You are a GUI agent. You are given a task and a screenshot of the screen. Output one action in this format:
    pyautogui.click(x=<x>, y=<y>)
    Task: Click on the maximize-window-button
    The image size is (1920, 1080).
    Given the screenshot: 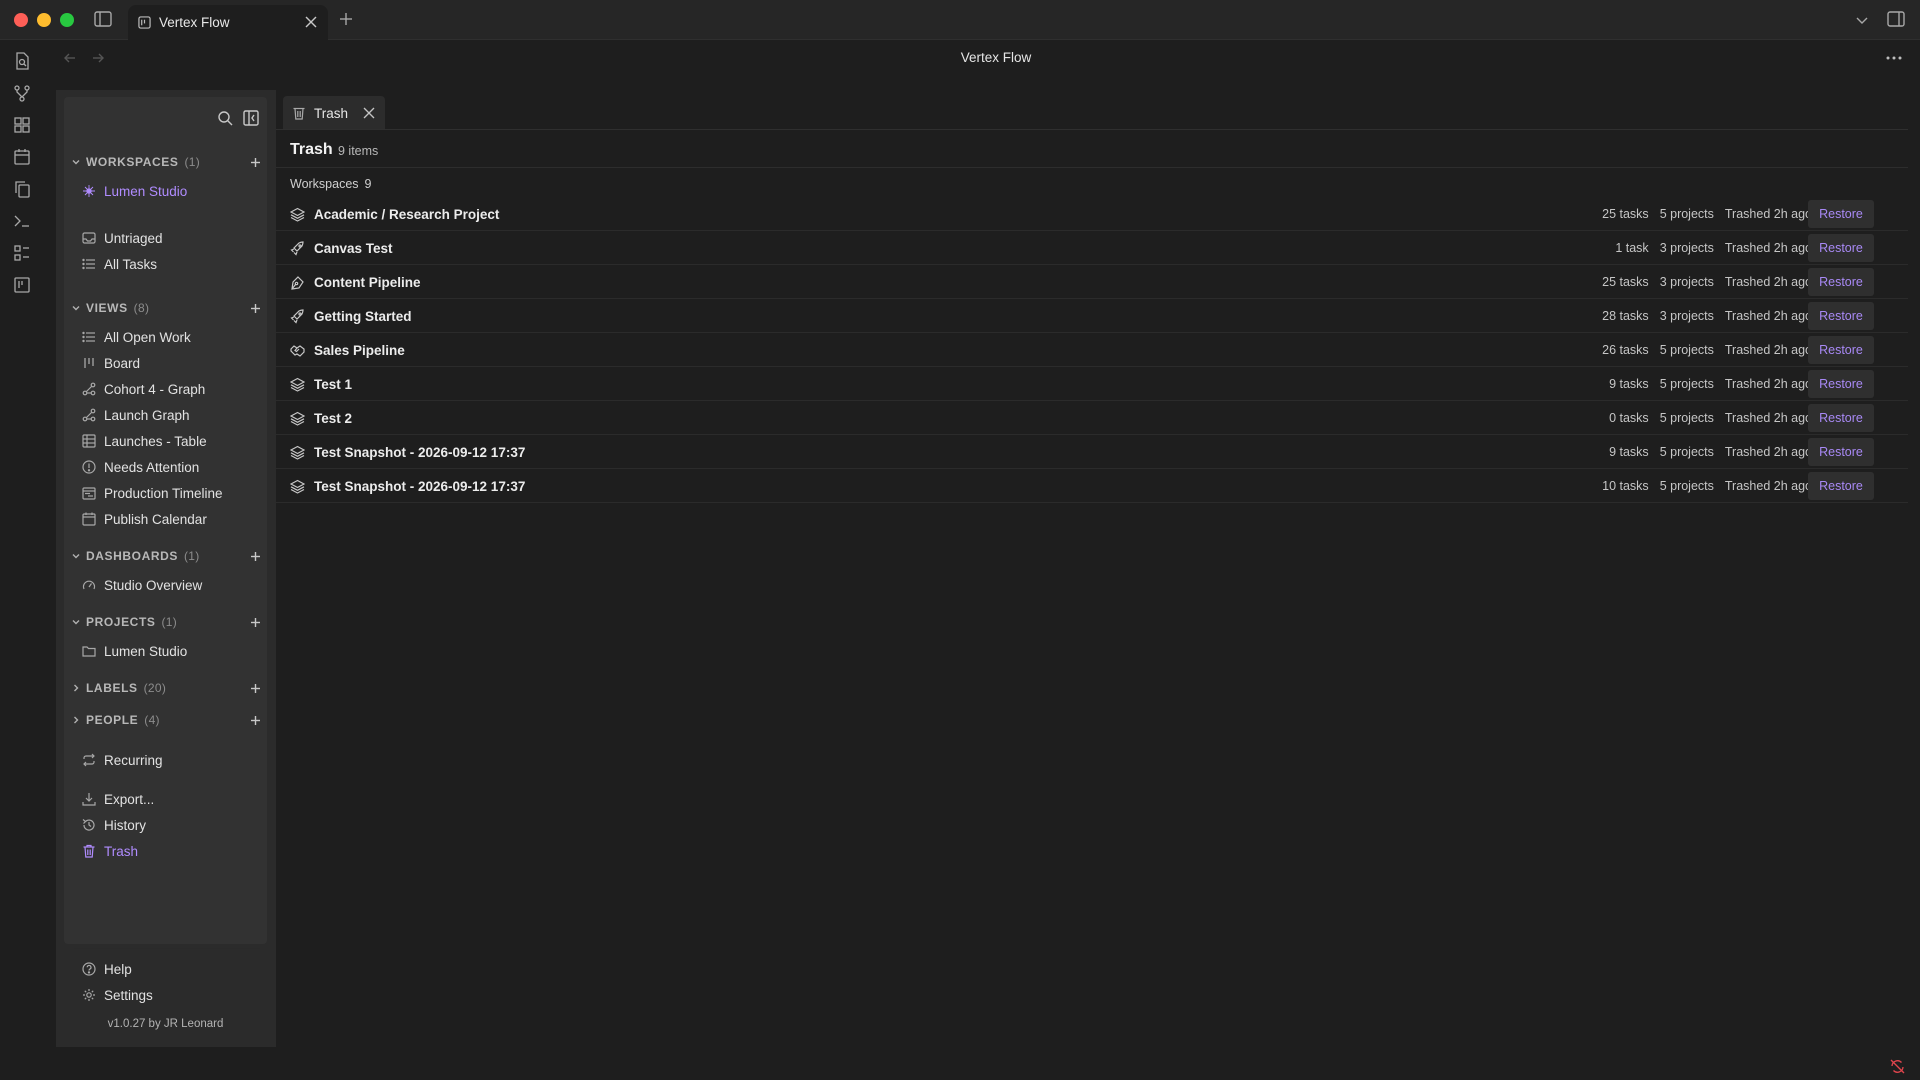 What is the action you would take?
    pyautogui.click(x=67, y=20)
    